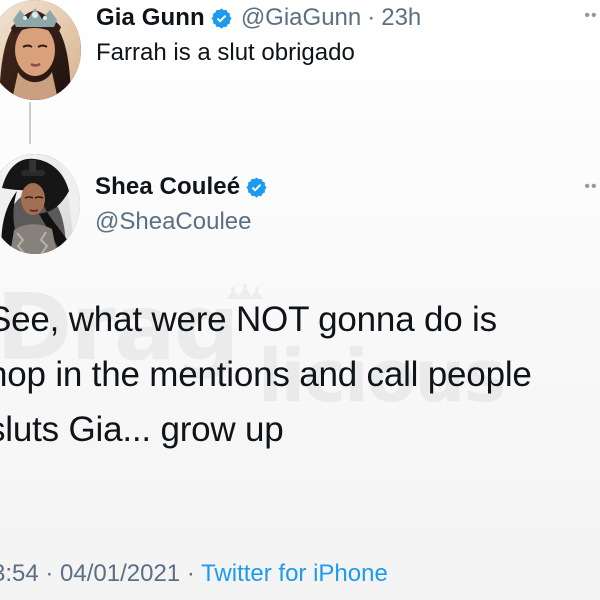 The width and height of the screenshot is (600, 600). I want to click on shea-coulee-avatar-image, so click(40, 204).